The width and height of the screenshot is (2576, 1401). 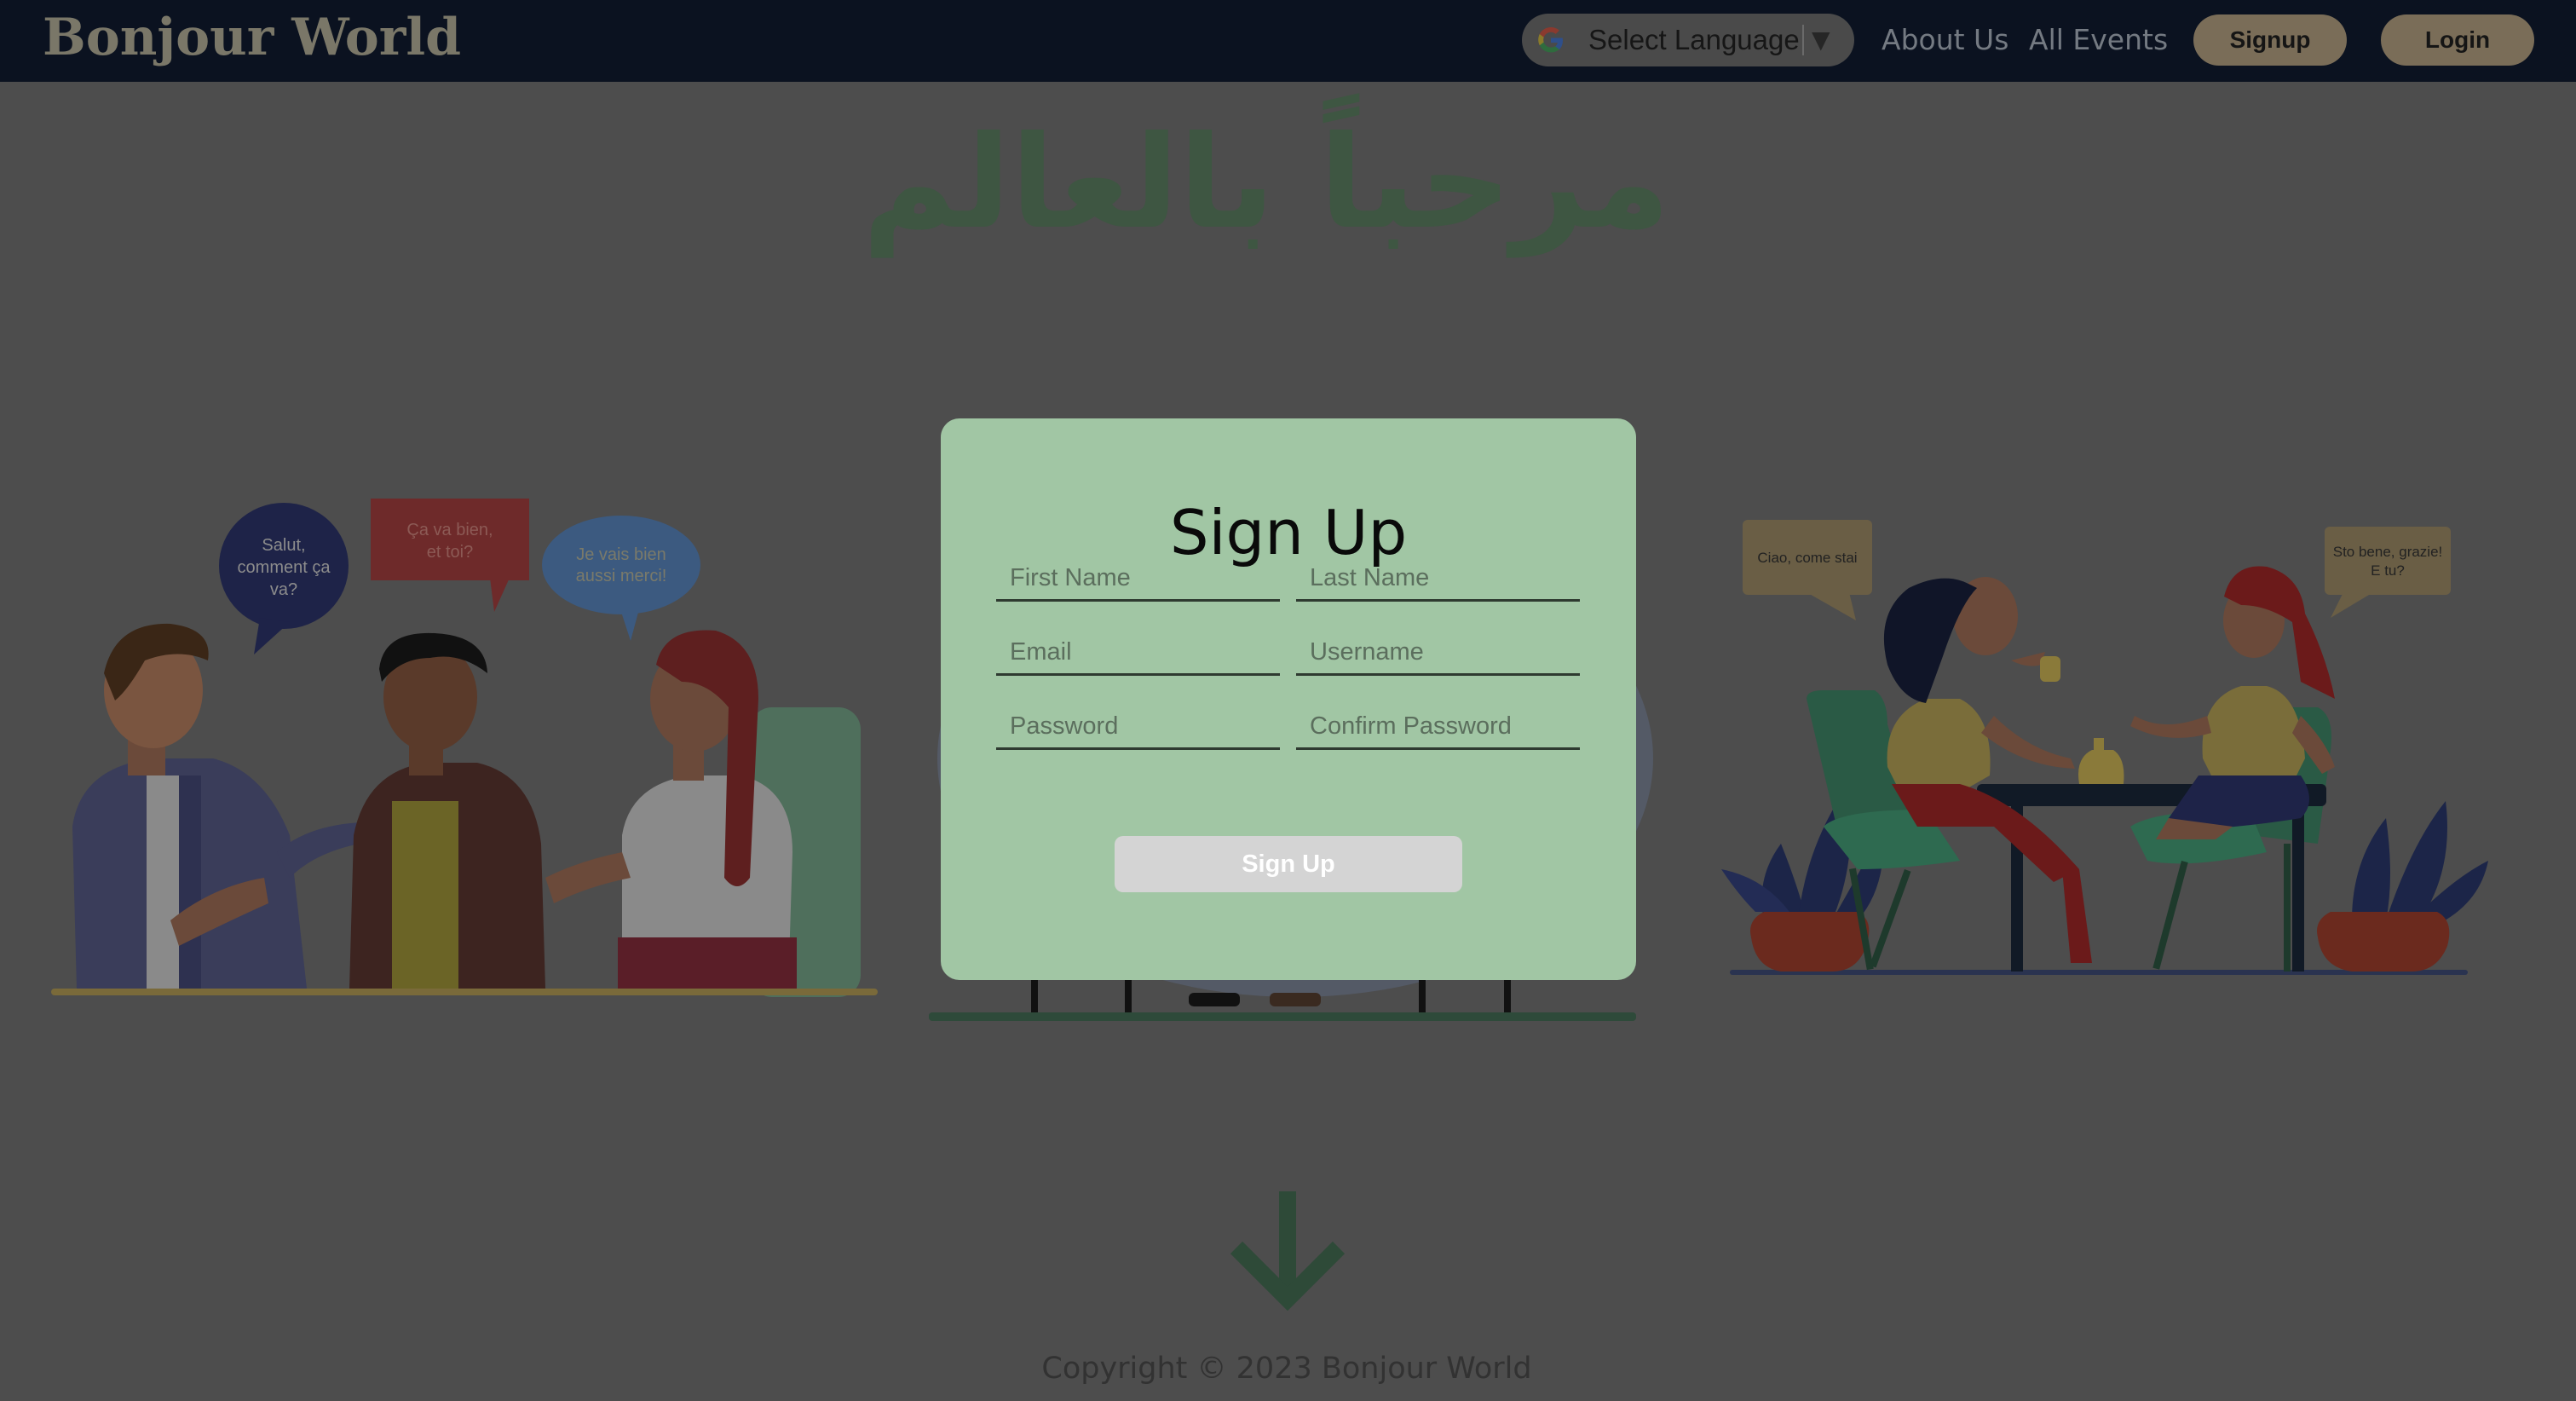 What do you see at coordinates (1288, 864) in the screenshot?
I see `signup-submit-button: Sign Up` at bounding box center [1288, 864].